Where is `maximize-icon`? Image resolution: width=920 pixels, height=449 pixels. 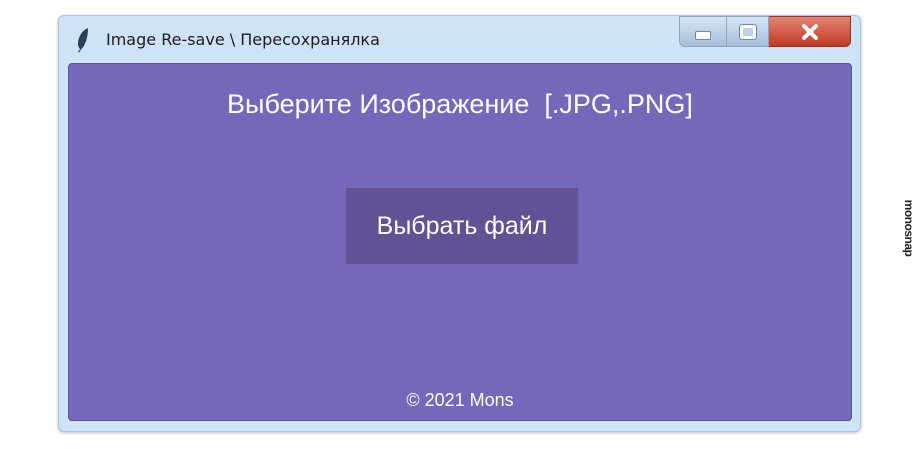 maximize-icon is located at coordinates (747, 31).